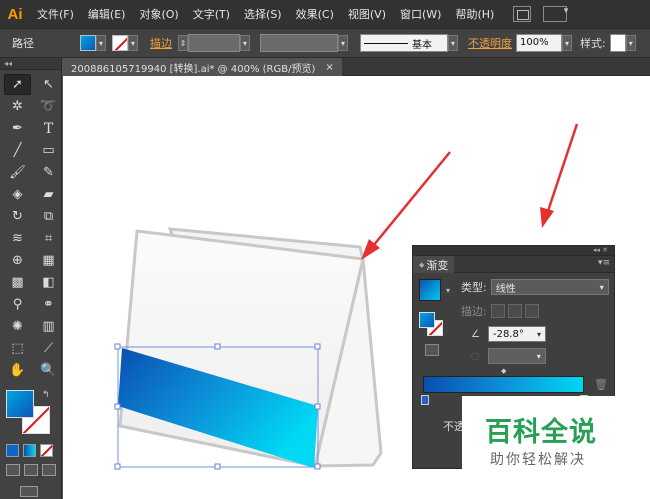 This screenshot has height=499, width=650. What do you see at coordinates (117, 406) in the screenshot?
I see `handle-mid-left` at bounding box center [117, 406].